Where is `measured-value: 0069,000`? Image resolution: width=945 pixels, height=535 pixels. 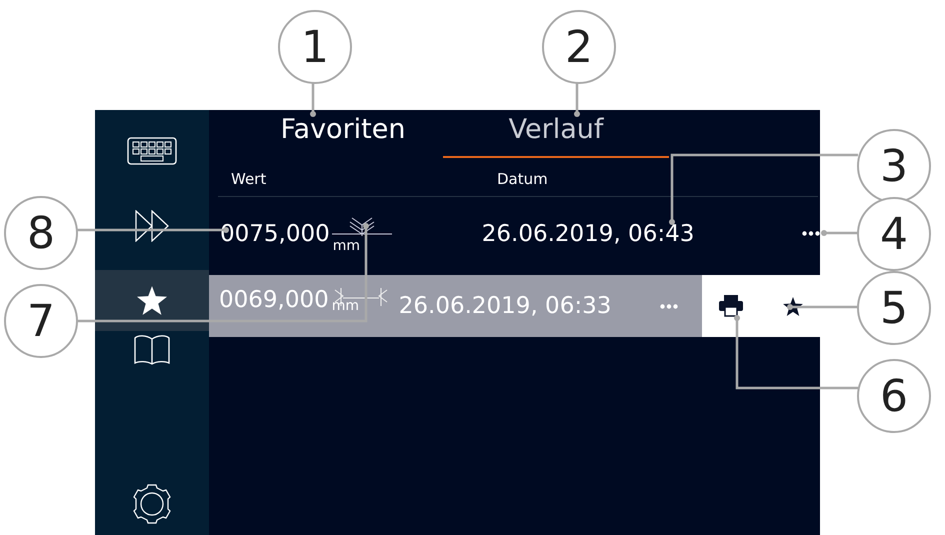 measured-value: 0069,000 is located at coordinates (274, 300).